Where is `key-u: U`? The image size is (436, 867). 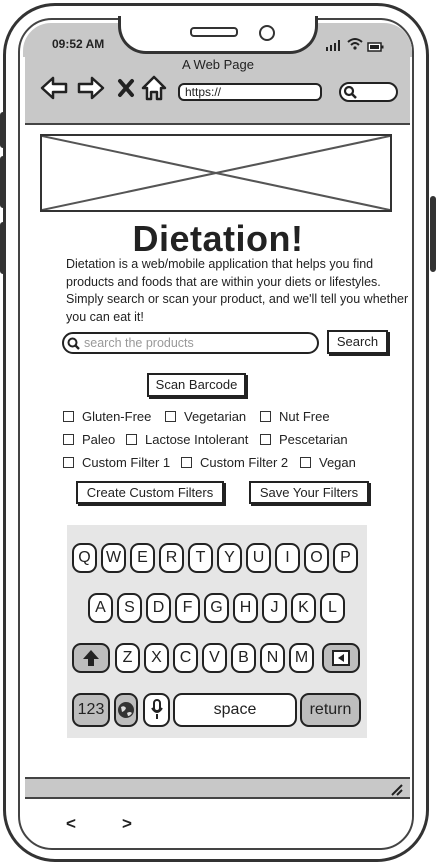
key-u: U is located at coordinates (258, 558).